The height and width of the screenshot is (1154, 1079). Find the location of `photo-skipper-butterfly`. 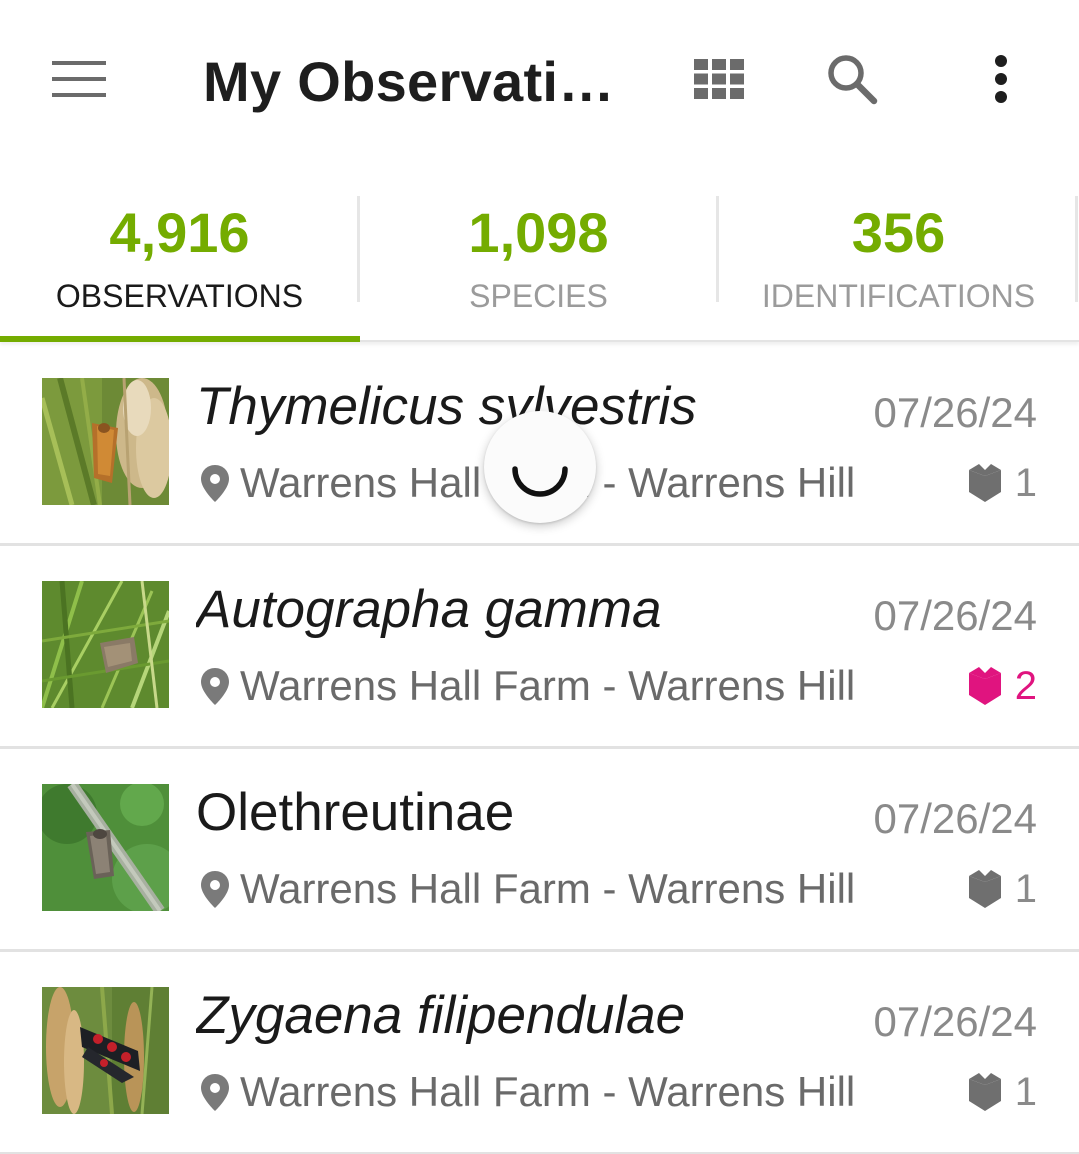

photo-skipper-butterfly is located at coordinates (105, 441).